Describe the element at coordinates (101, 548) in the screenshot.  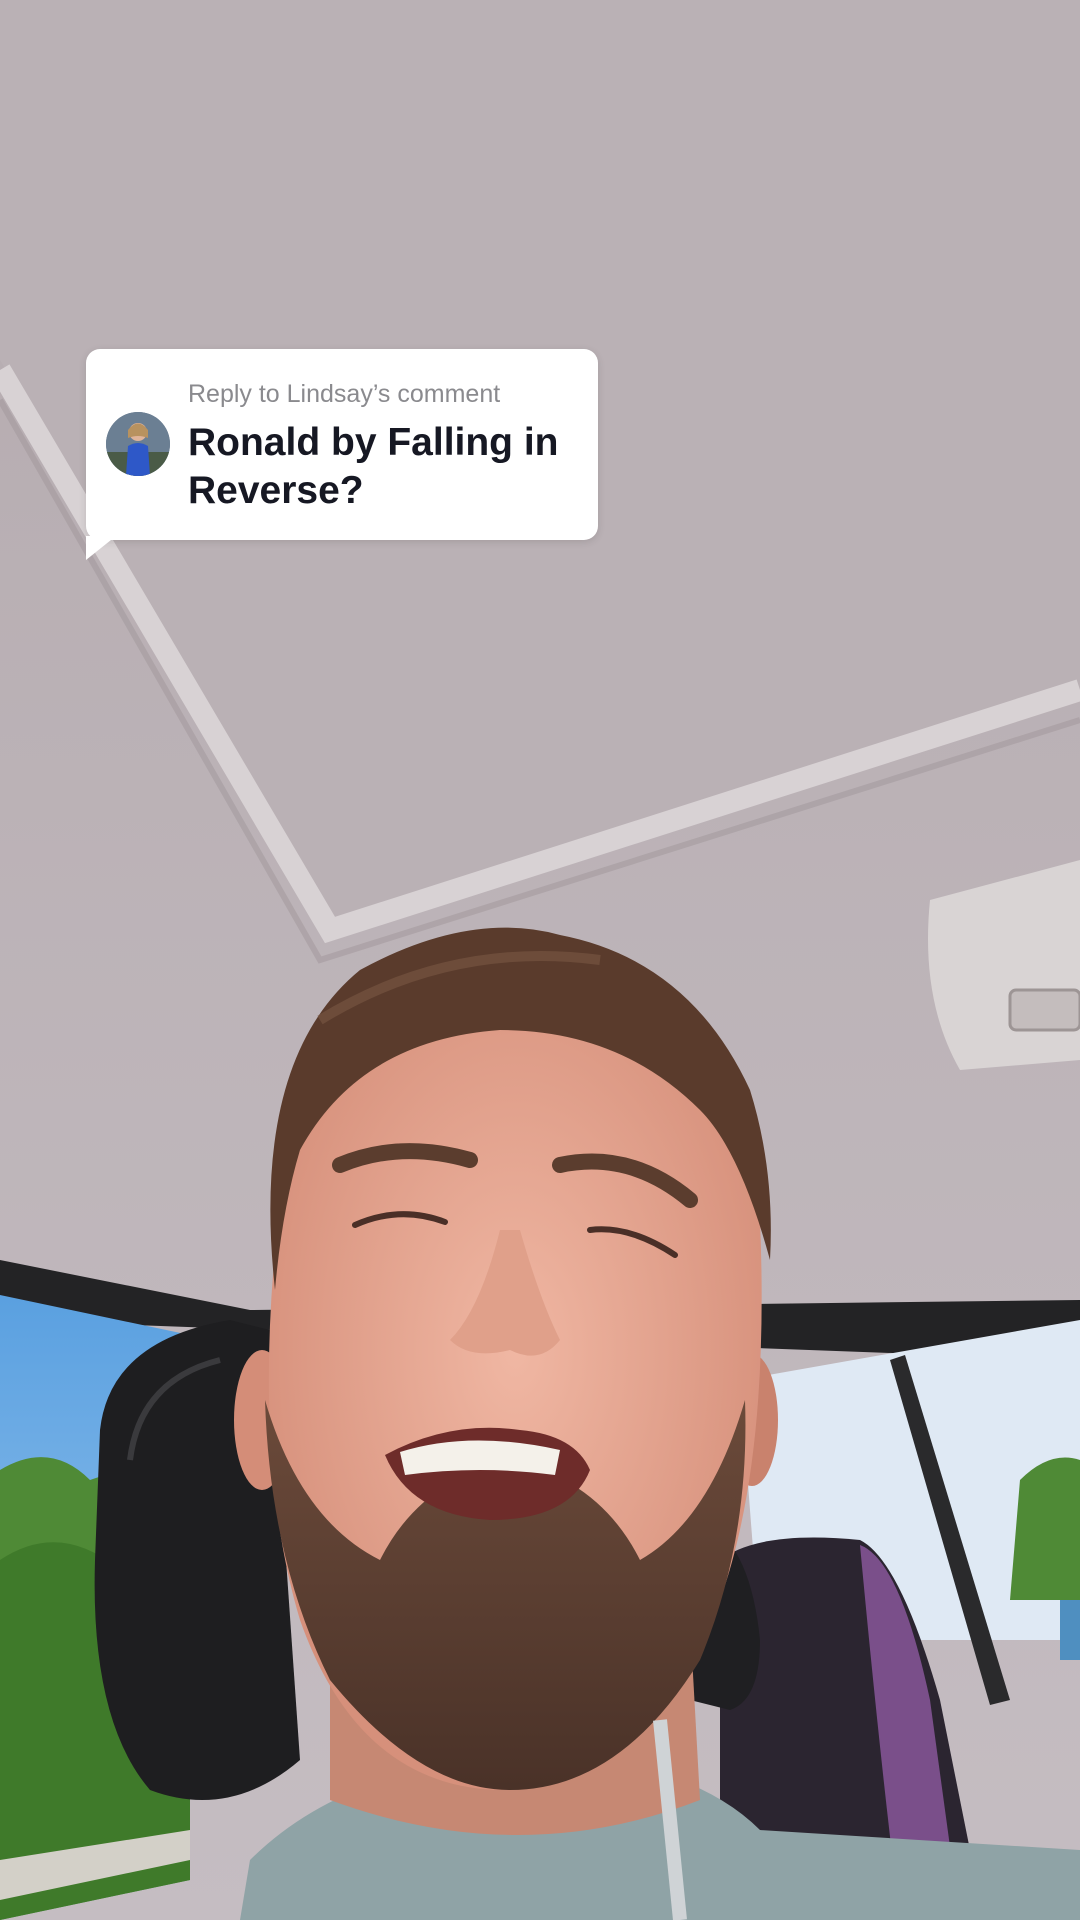
I see `reply-card-tail` at that location.